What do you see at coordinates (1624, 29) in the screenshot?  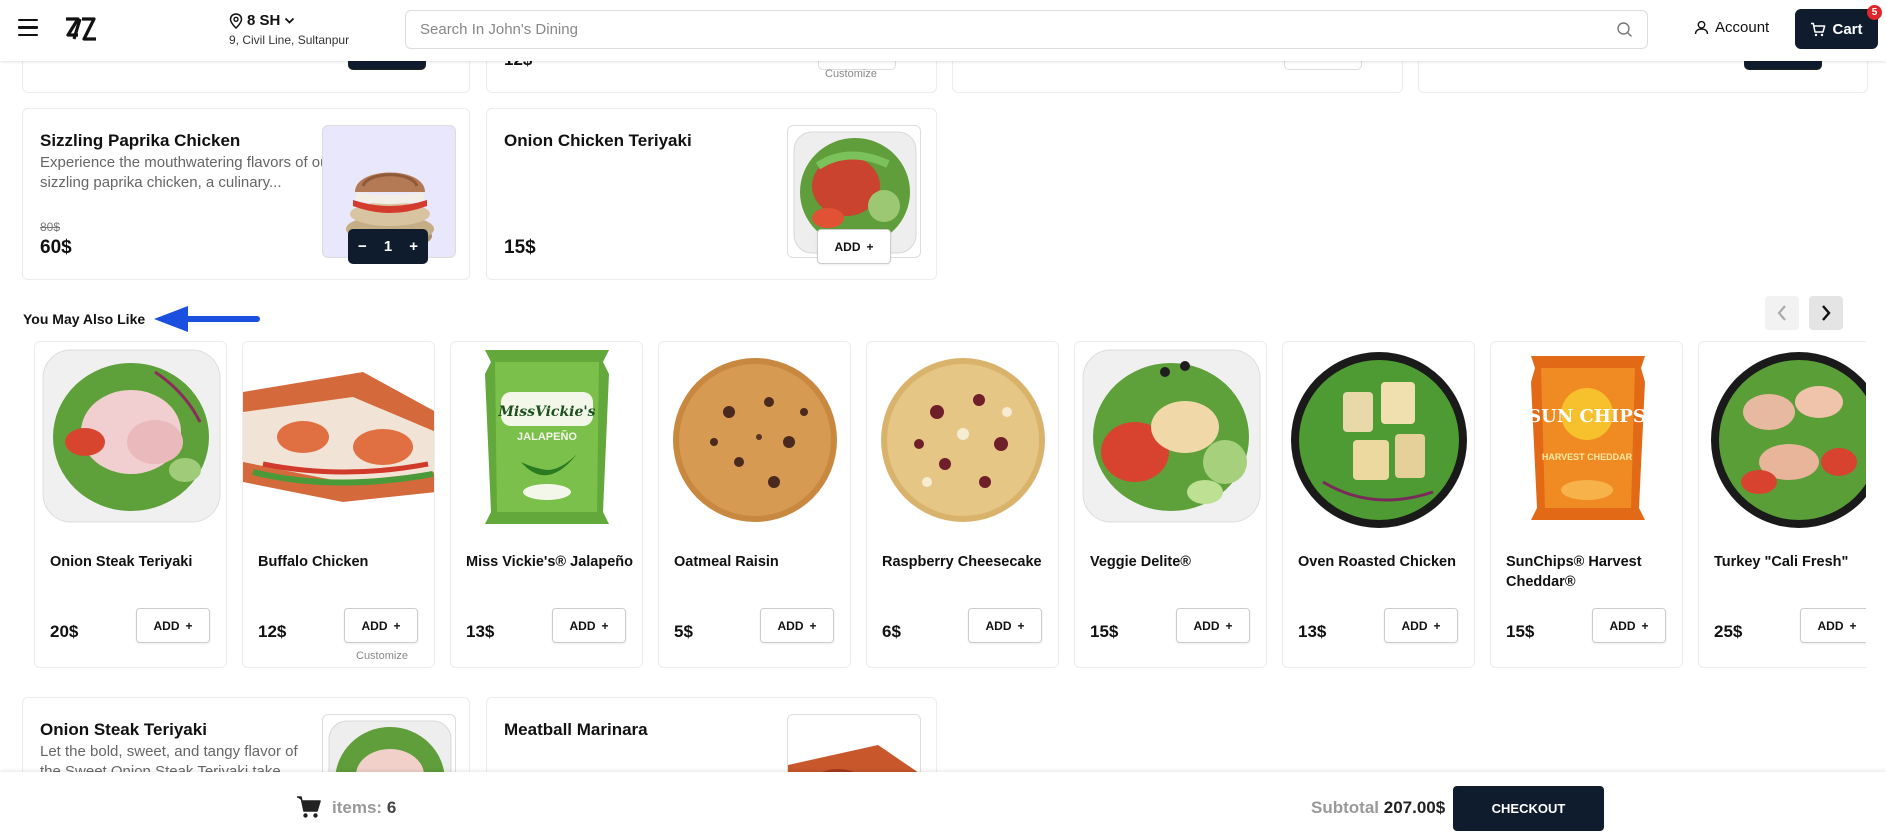 I see `search-icon` at bounding box center [1624, 29].